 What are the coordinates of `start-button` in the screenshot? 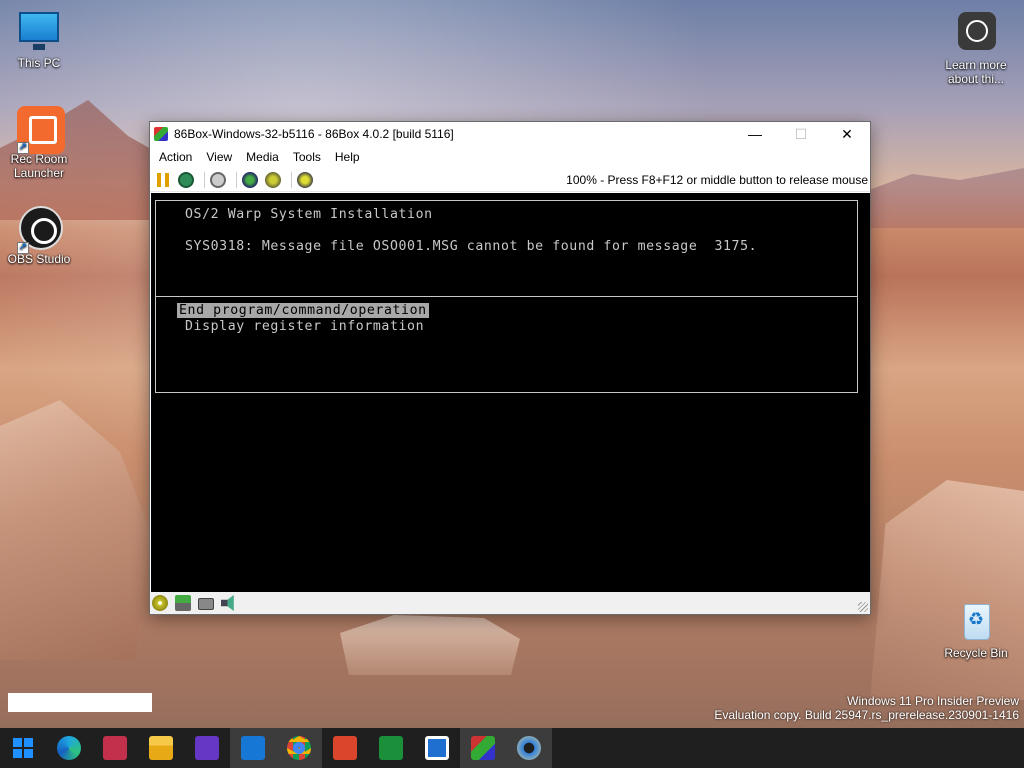 It's located at (23, 748).